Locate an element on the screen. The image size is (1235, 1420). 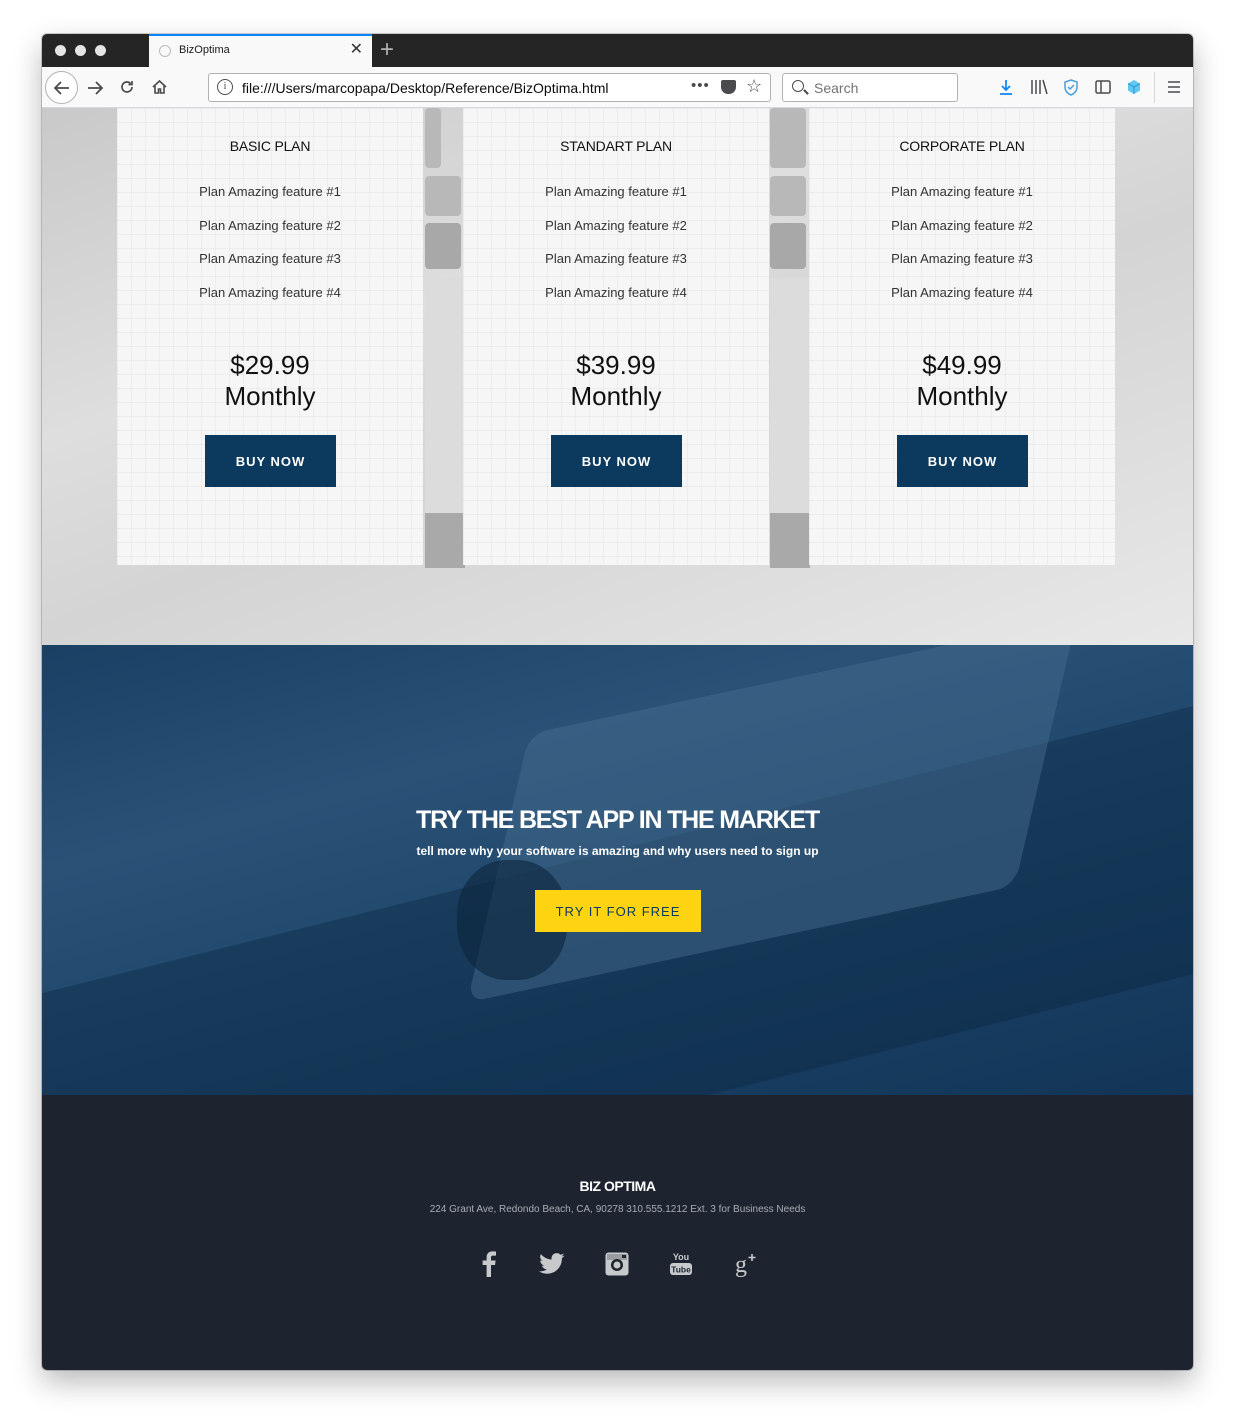
cube-icon is located at coordinates (1134, 87).